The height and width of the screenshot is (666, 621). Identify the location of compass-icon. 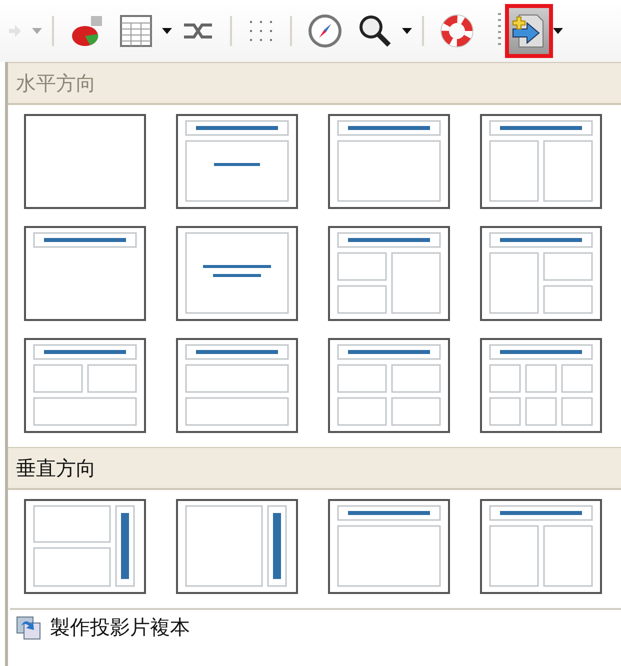
(325, 31).